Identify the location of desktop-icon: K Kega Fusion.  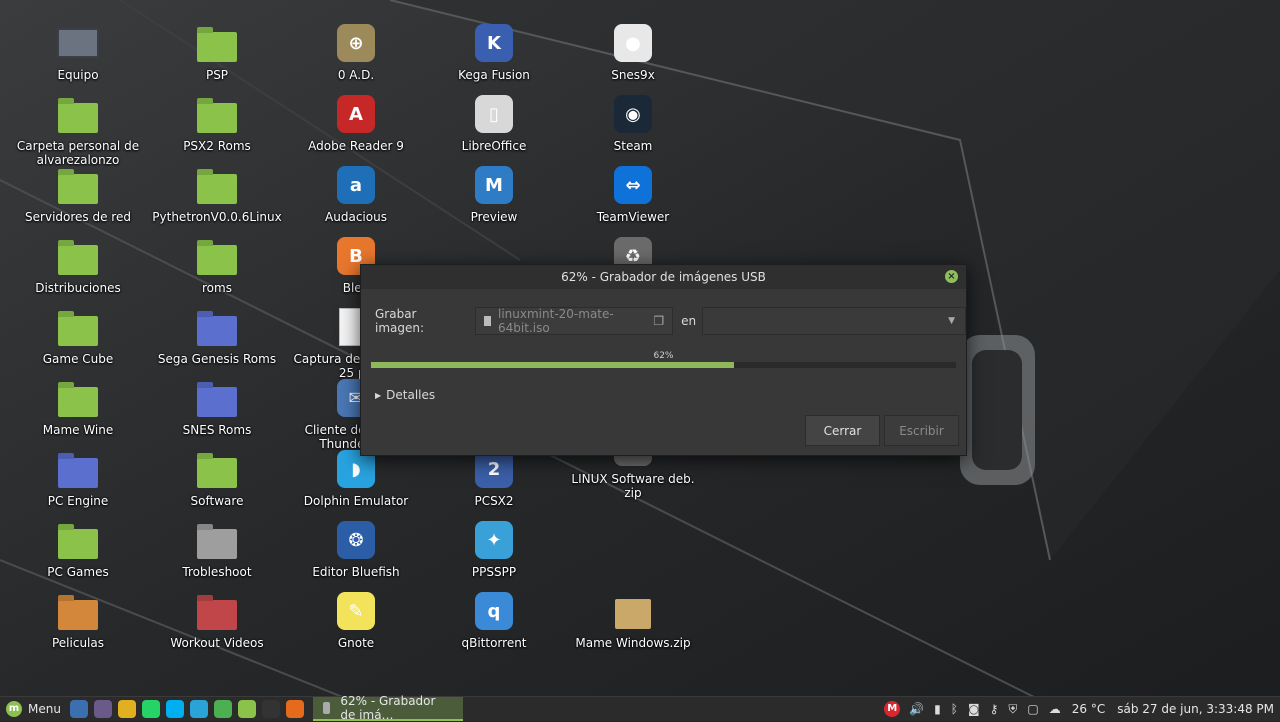
(494, 52).